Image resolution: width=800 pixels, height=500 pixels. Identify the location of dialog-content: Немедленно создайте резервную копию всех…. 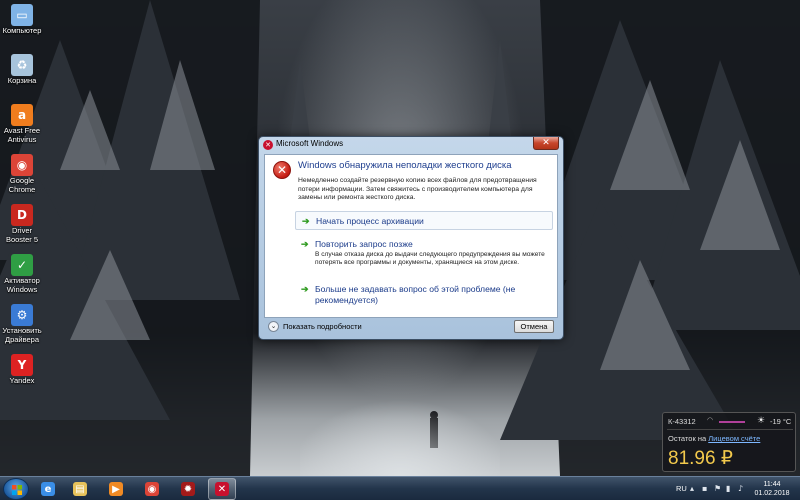
(417, 189).